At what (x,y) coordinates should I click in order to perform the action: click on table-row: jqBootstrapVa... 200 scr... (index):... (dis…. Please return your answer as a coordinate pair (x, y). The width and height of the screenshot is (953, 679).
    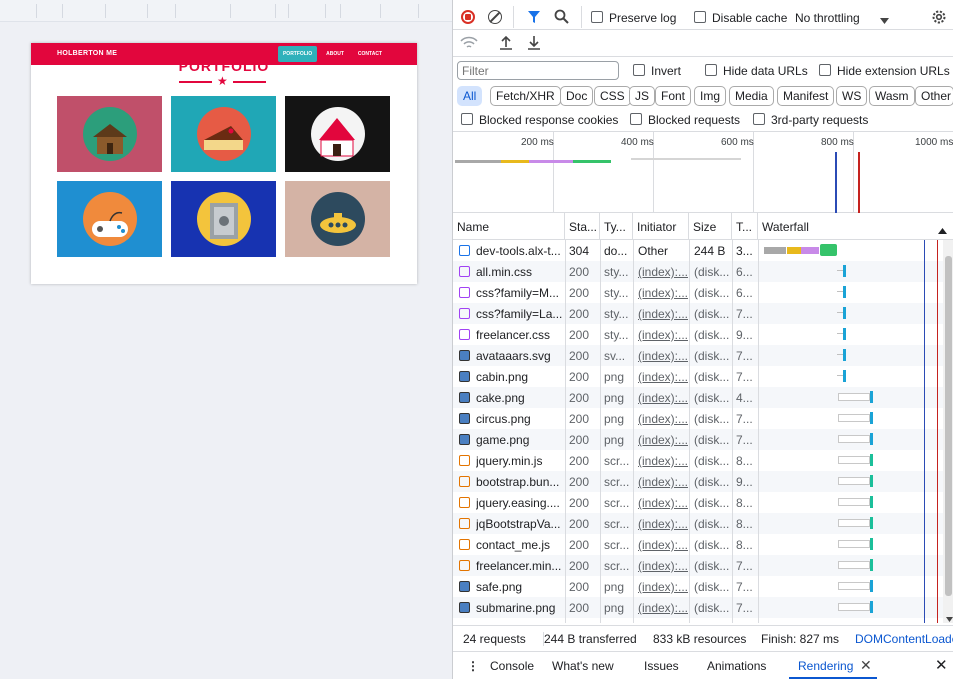
    Looking at the image, I should click on (698, 523).